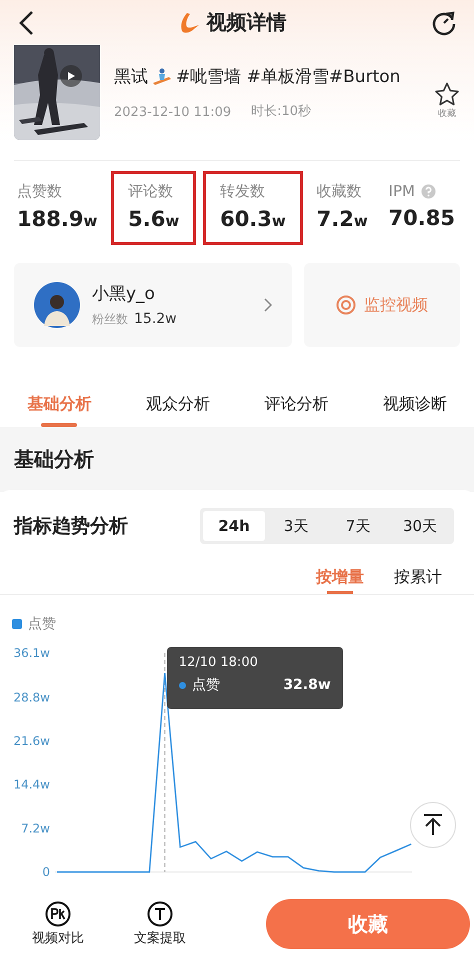 The image size is (474, 953). I want to click on stat-label: 收藏数, so click(339, 191).